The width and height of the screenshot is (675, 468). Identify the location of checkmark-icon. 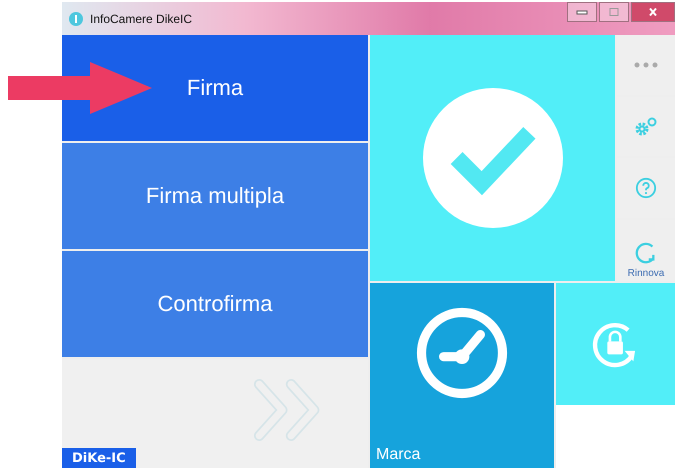
(492, 158).